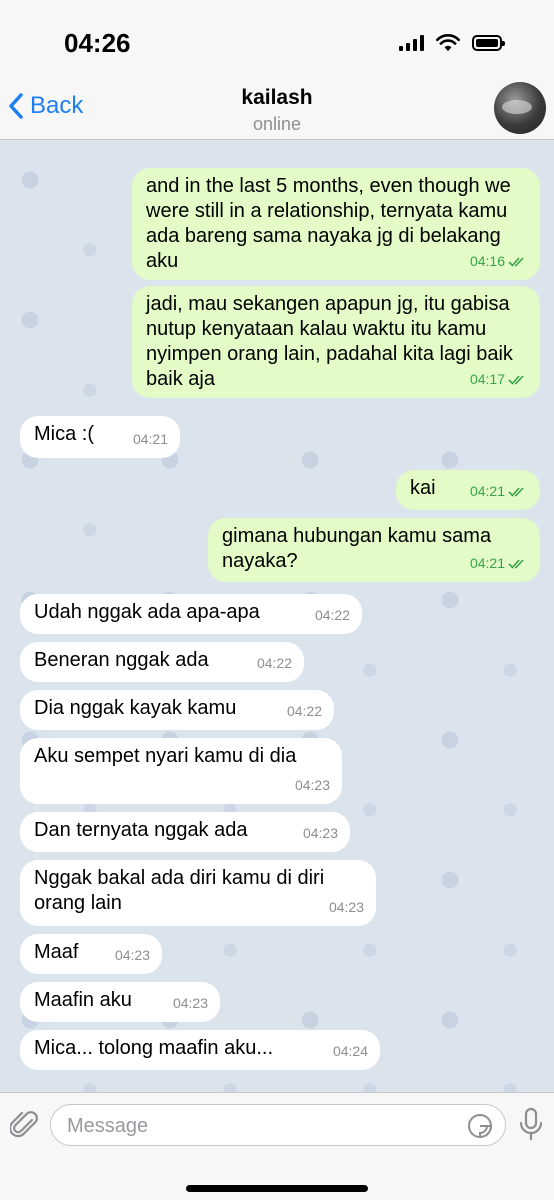  I want to click on message-bubble: Dan ternyata nggak ada 04:23, so click(185, 832).